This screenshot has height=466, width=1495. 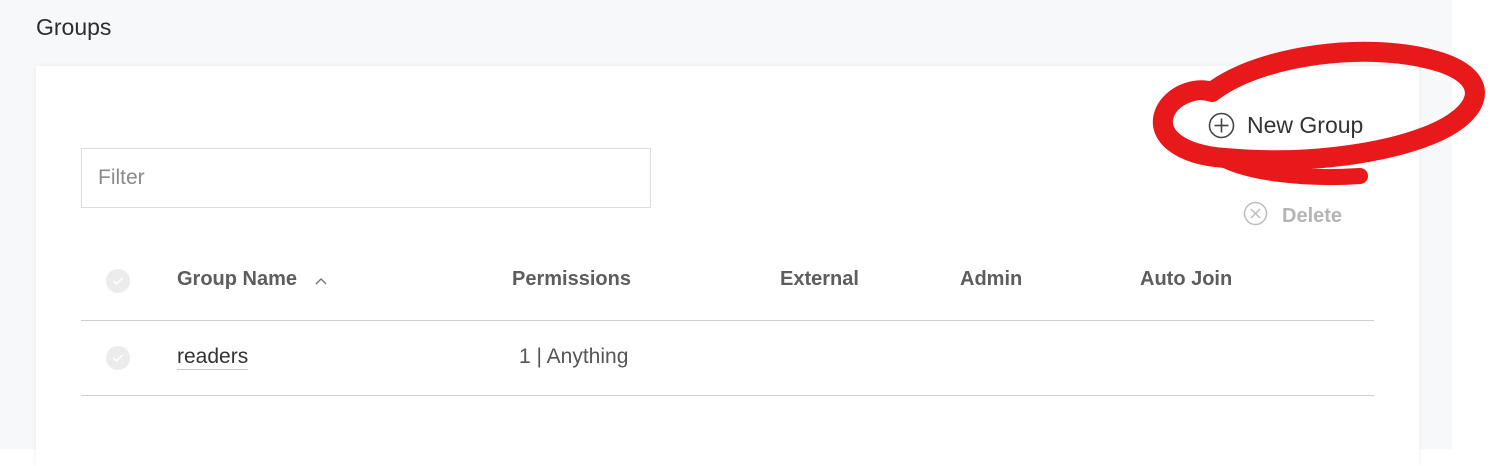 I want to click on column-header-permissions: Permissions, so click(x=571, y=279).